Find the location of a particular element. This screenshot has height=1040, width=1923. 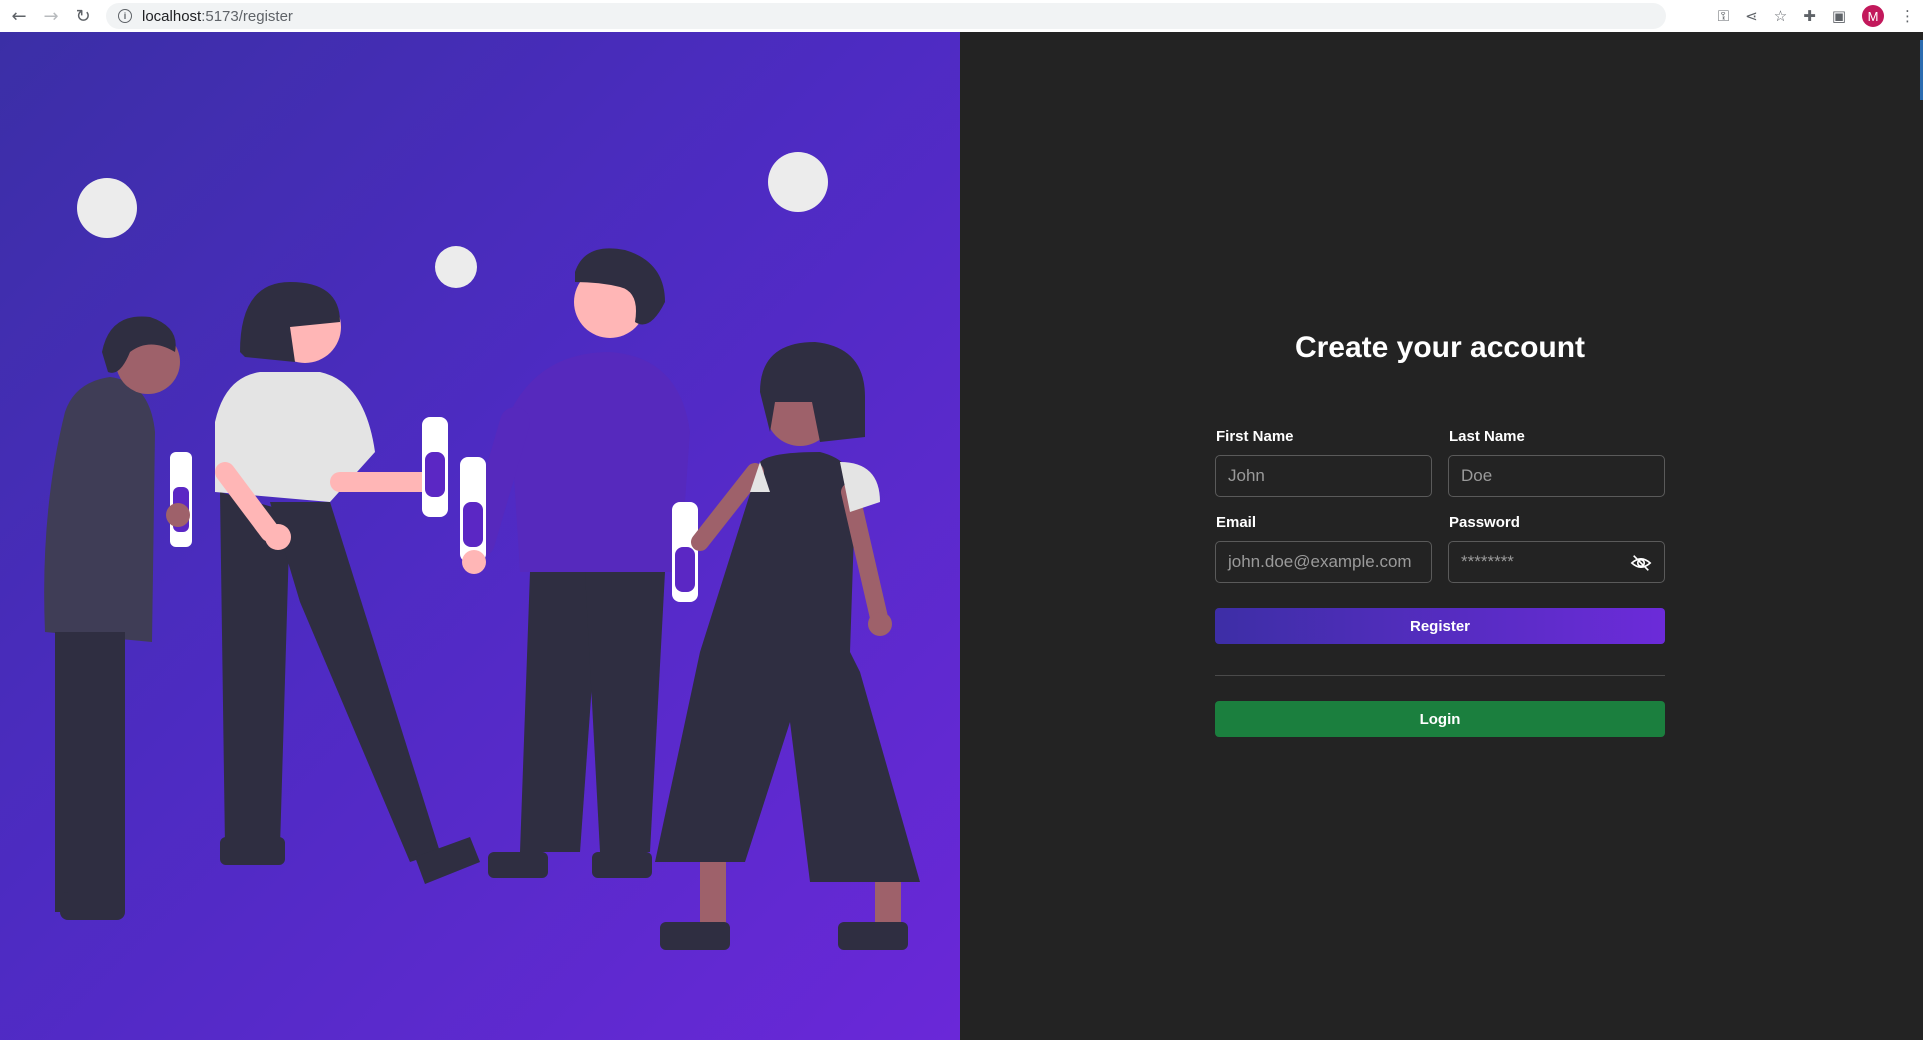

address-bar: i localhost:5173/register is located at coordinates (886, 16).